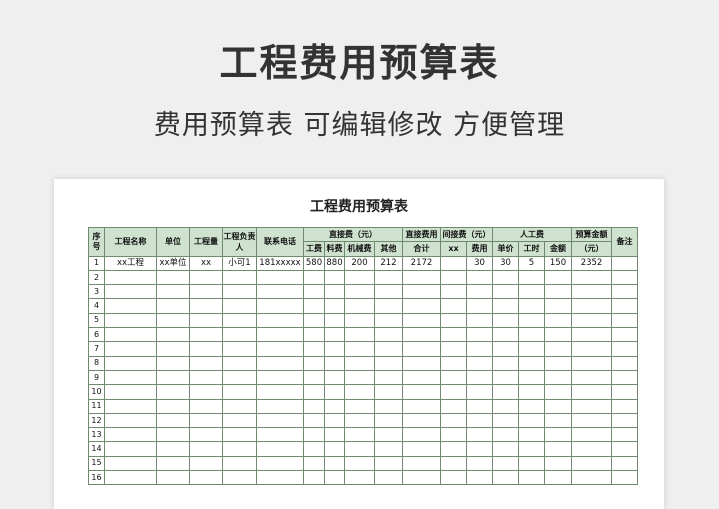 This screenshot has height=509, width=719. Describe the element at coordinates (96, 392) in the screenshot. I see `row-index-cell: 10` at that location.